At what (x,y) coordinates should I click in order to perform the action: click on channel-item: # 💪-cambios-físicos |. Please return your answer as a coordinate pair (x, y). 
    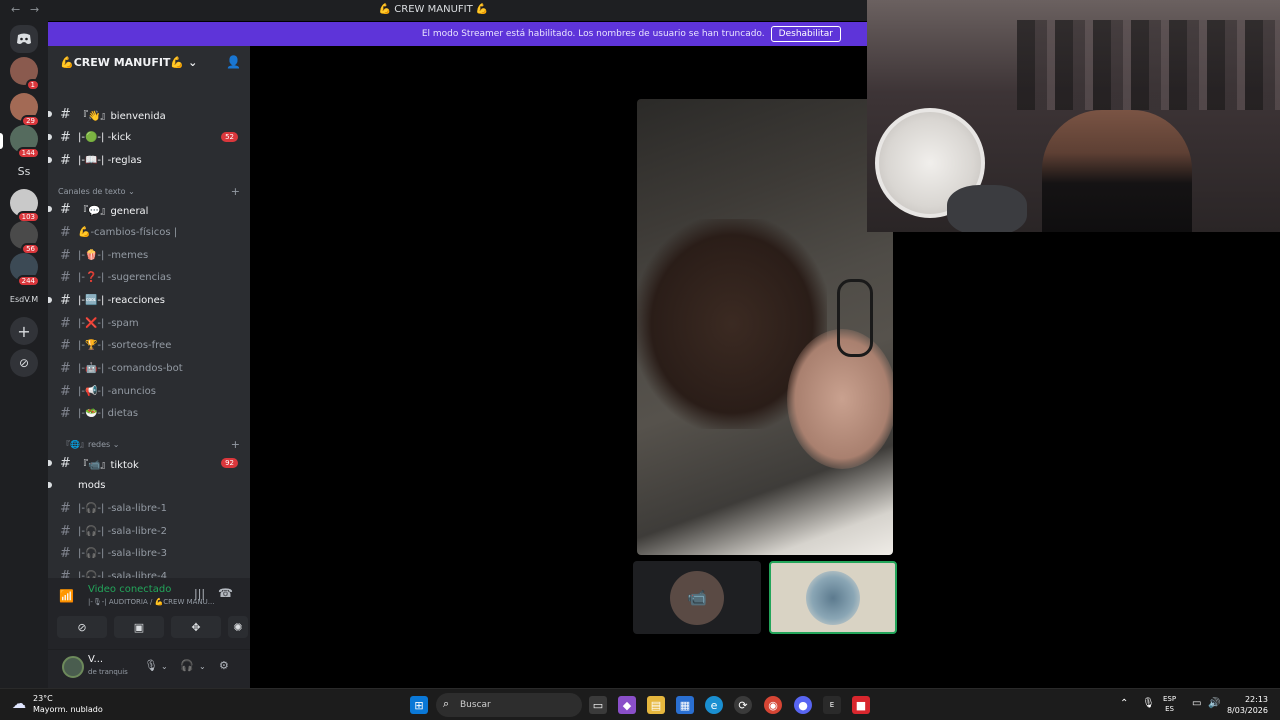
    Looking at the image, I should click on (149, 232).